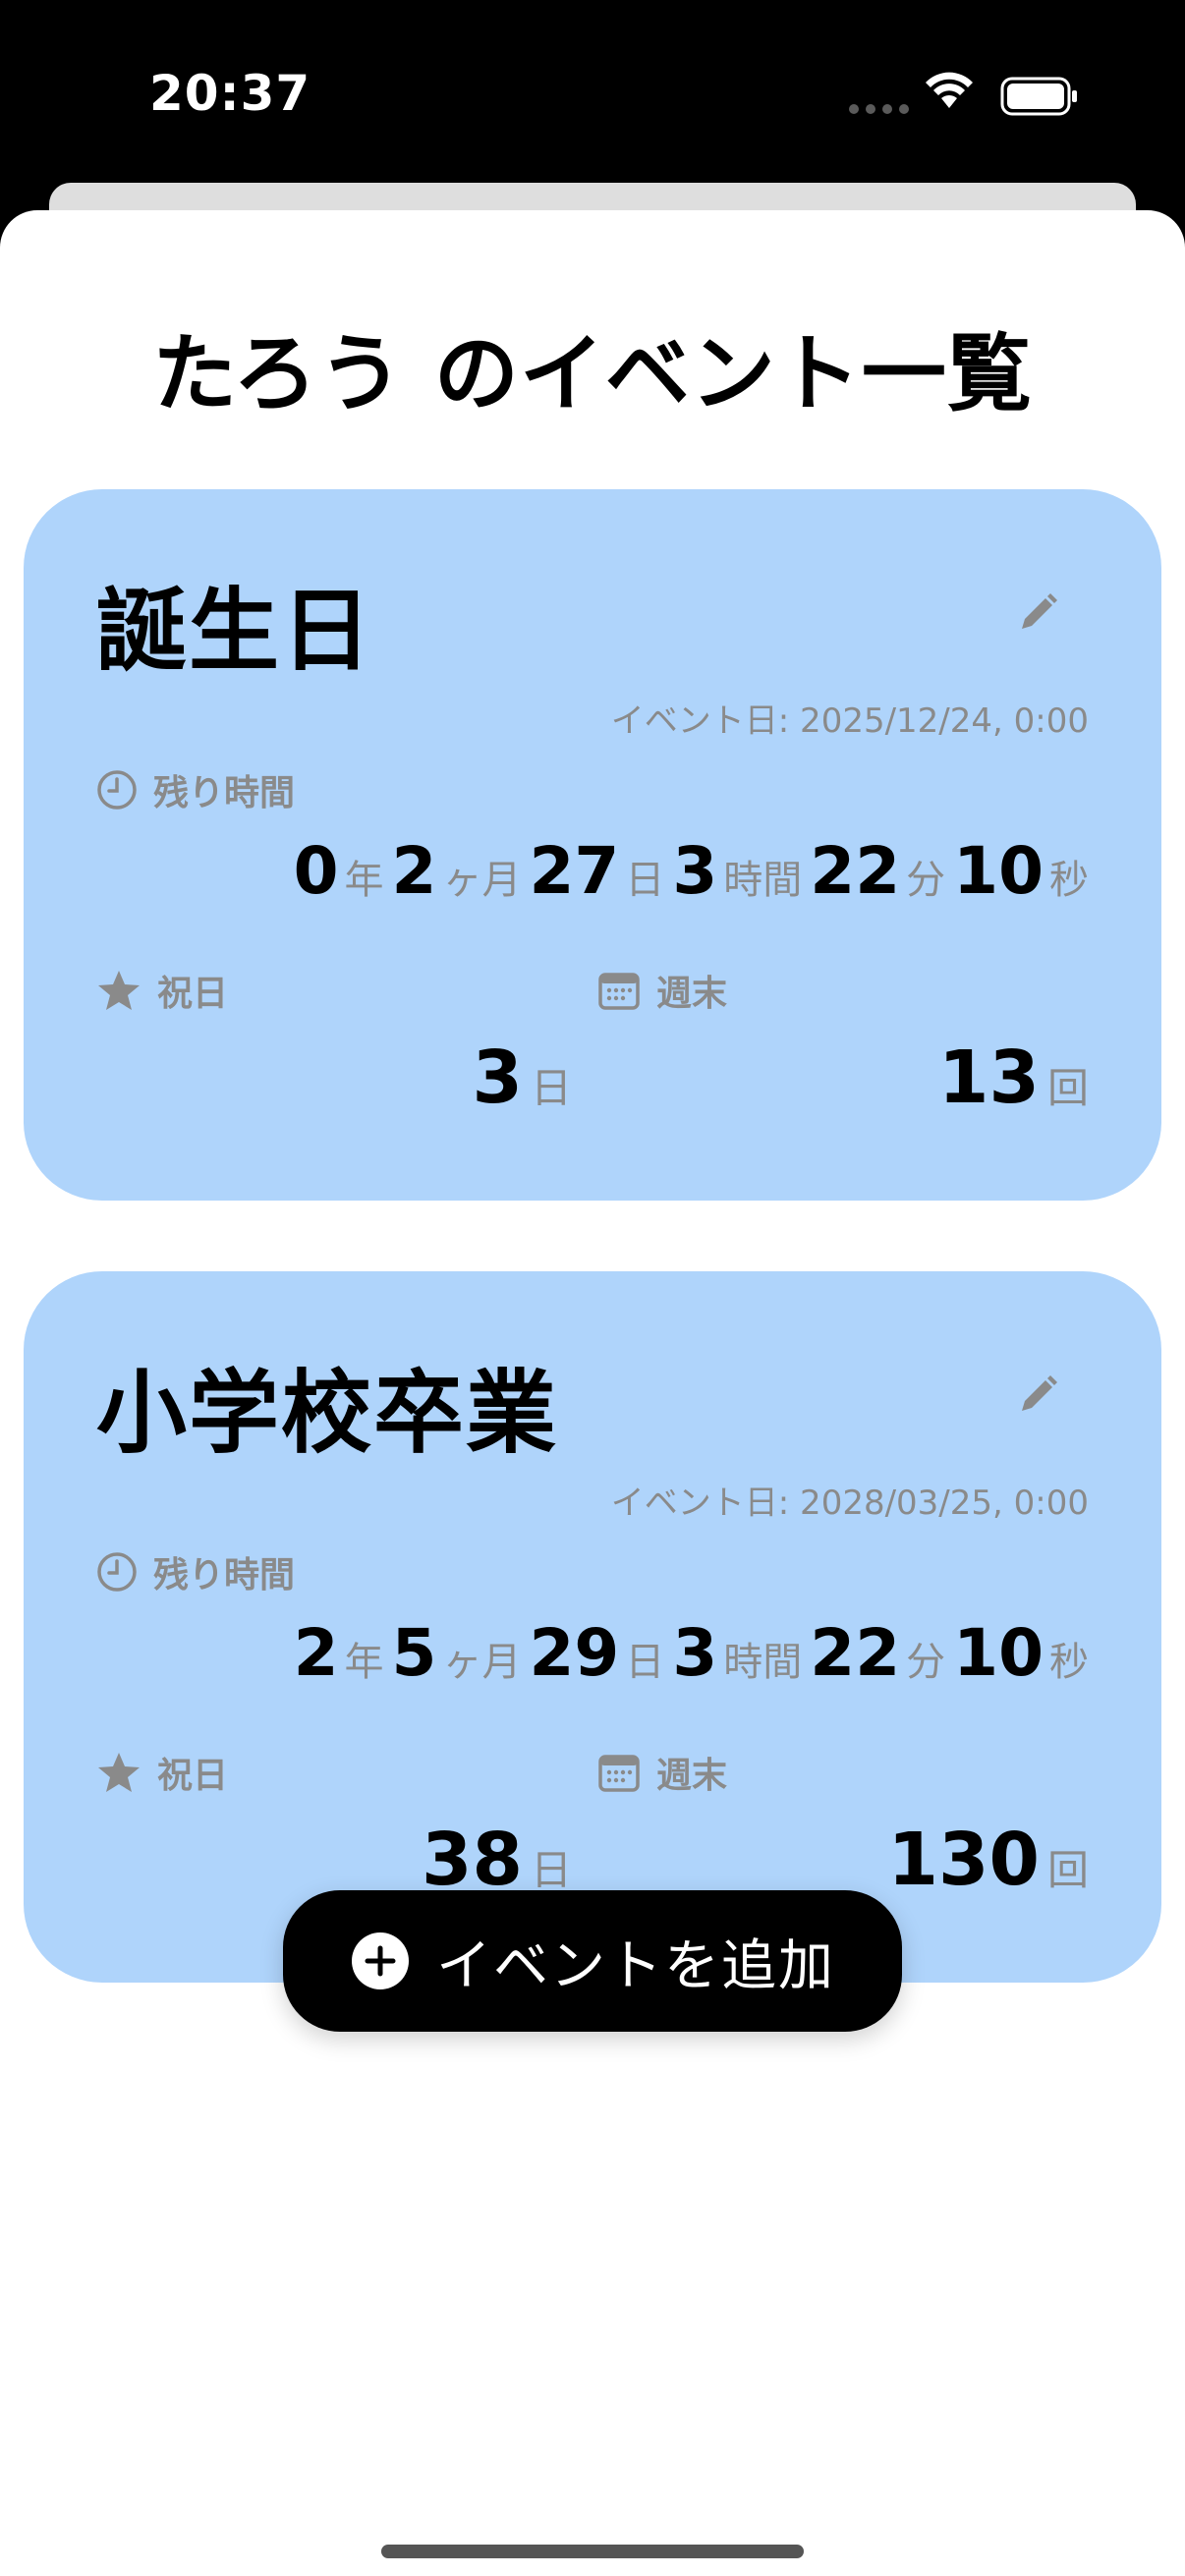 The width and height of the screenshot is (1185, 2576). Describe the element at coordinates (635, 1965) in the screenshot. I see `add-event-label: イベントを追加` at that location.